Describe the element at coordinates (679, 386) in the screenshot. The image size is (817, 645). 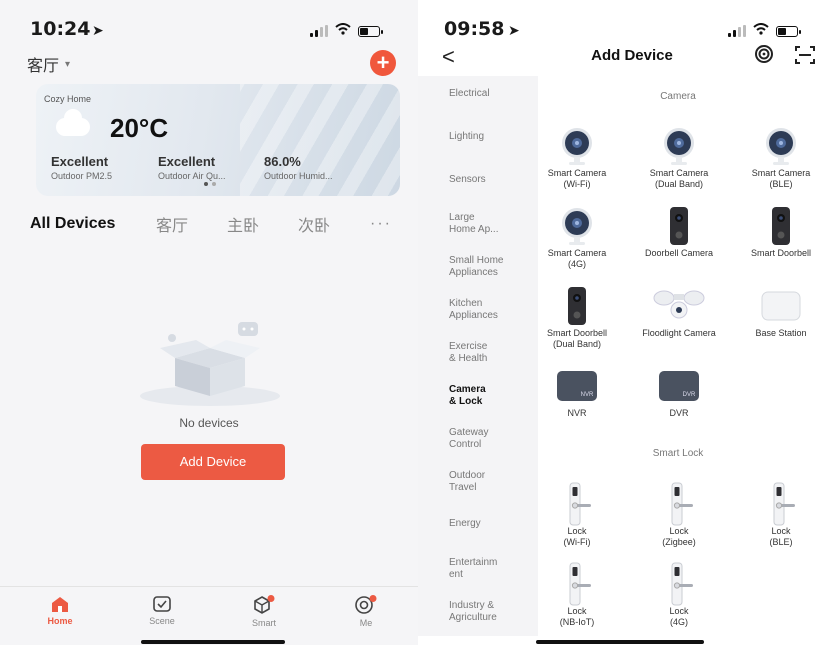
I see `dvr-icon: DVR` at that location.